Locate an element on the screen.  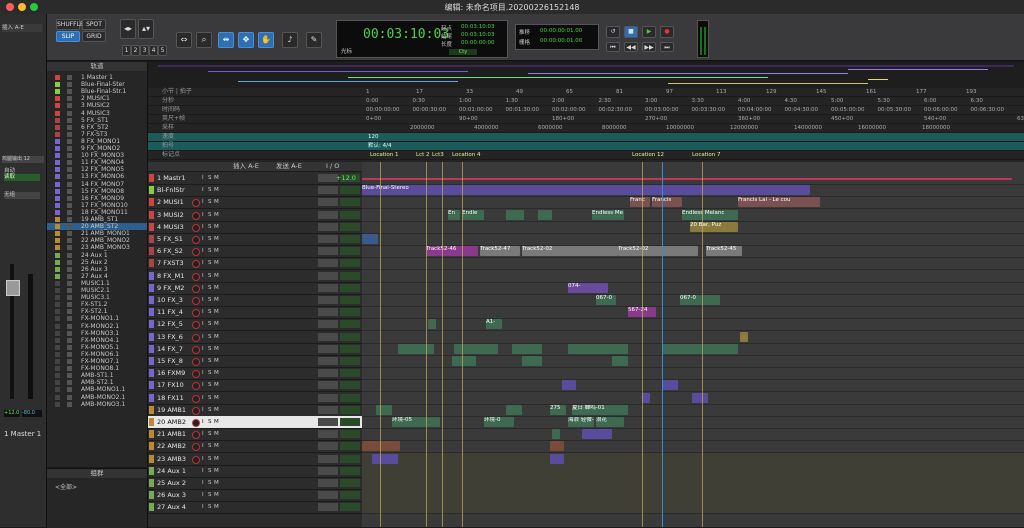
audio-clip: 夏日 蝉鸣-01 is located at coordinates (600, 409).